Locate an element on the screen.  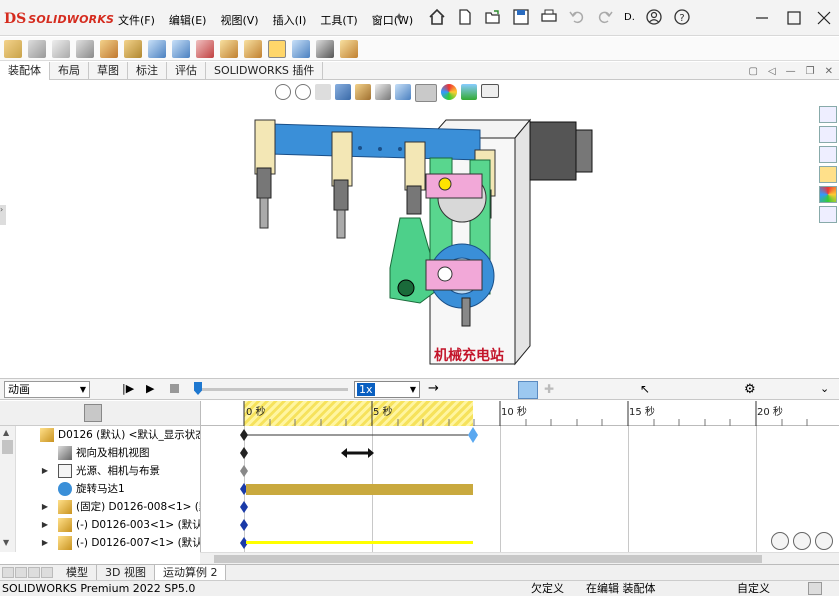
first-tab-icon is located at coordinates (8, 572).